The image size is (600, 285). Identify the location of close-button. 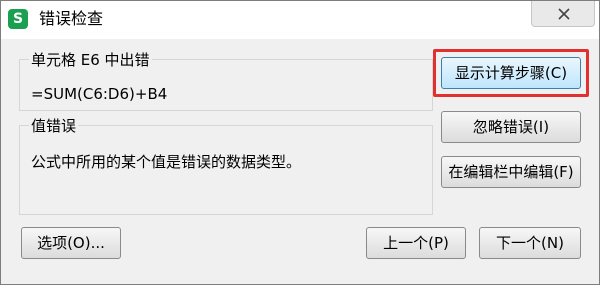
(563, 14).